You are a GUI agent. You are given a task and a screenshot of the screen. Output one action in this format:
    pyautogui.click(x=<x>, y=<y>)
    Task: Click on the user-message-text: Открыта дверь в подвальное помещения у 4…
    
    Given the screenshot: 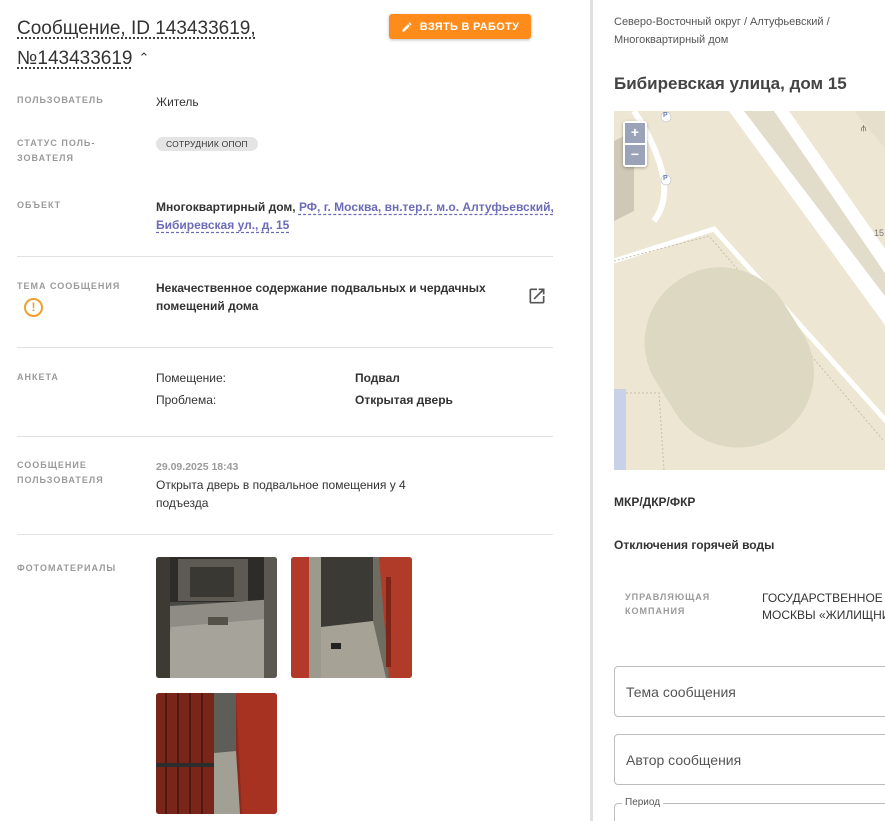 What is the action you would take?
    pyautogui.click(x=281, y=494)
    